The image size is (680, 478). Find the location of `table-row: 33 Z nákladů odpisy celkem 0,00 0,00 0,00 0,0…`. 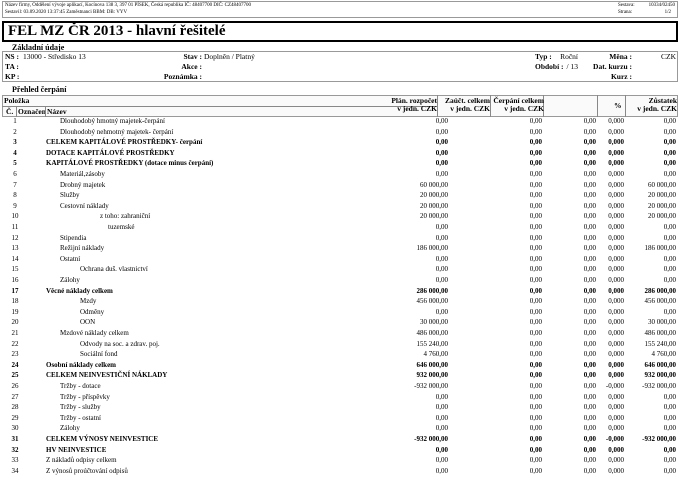

table-row: 33 Z nákladů odpisy celkem 0,00 0,00 0,00 0,0… is located at coordinates (340, 460).